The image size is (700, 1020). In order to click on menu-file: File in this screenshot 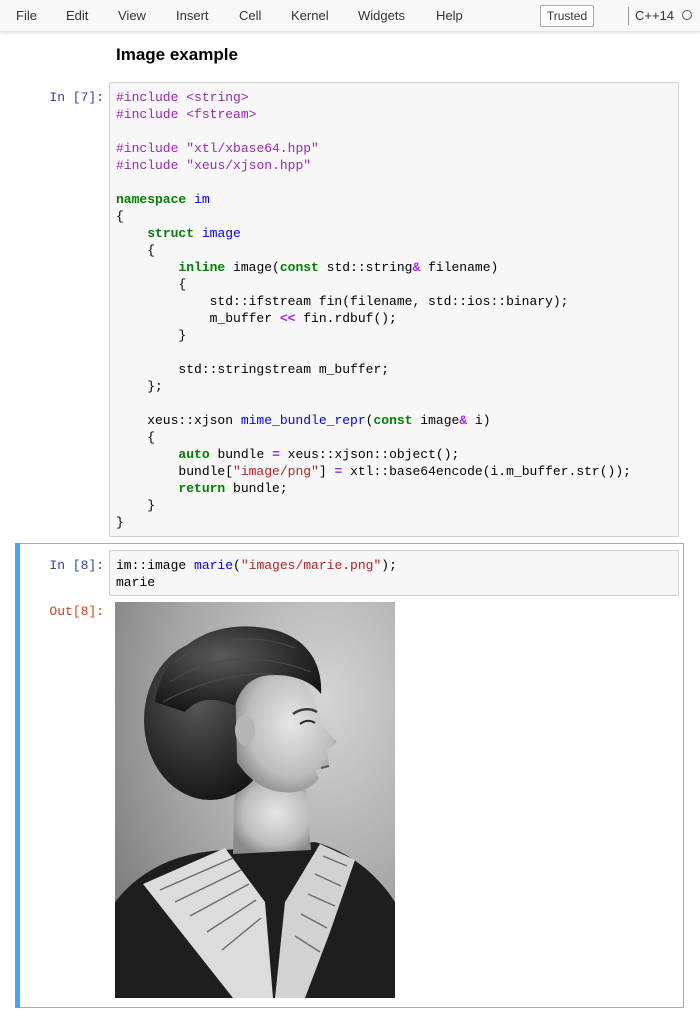, I will do `click(26, 15)`.